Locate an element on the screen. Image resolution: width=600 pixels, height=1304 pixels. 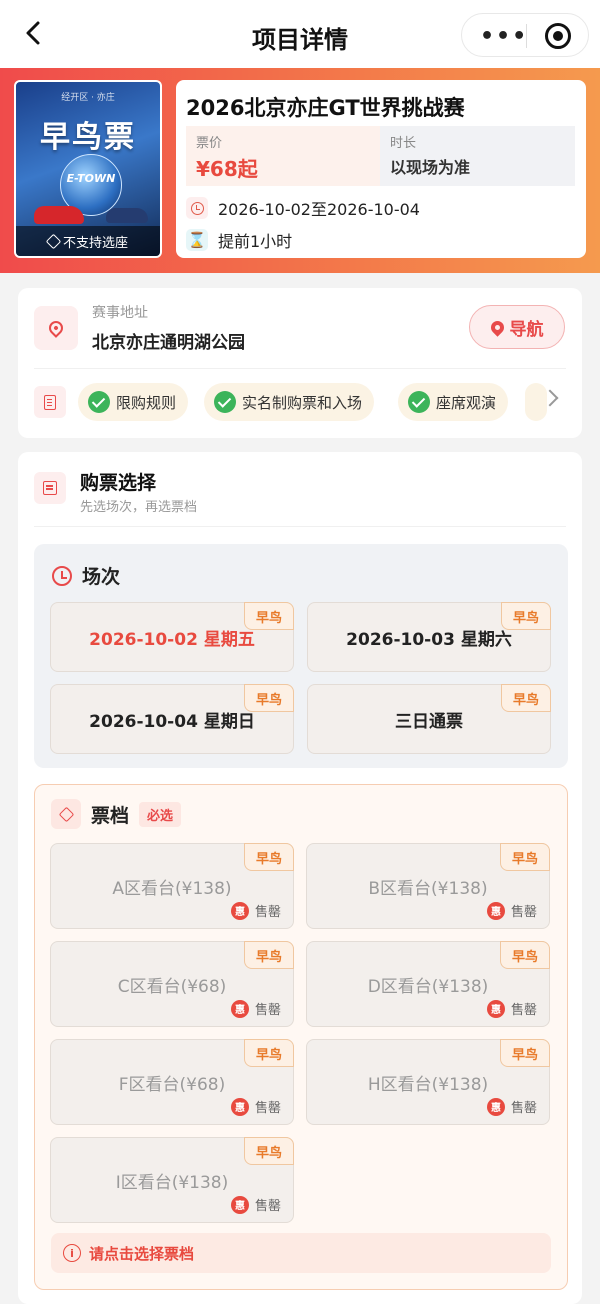
tier-option: C区看台(¥68) 早鸟 惠售罄 is located at coordinates (172, 984).